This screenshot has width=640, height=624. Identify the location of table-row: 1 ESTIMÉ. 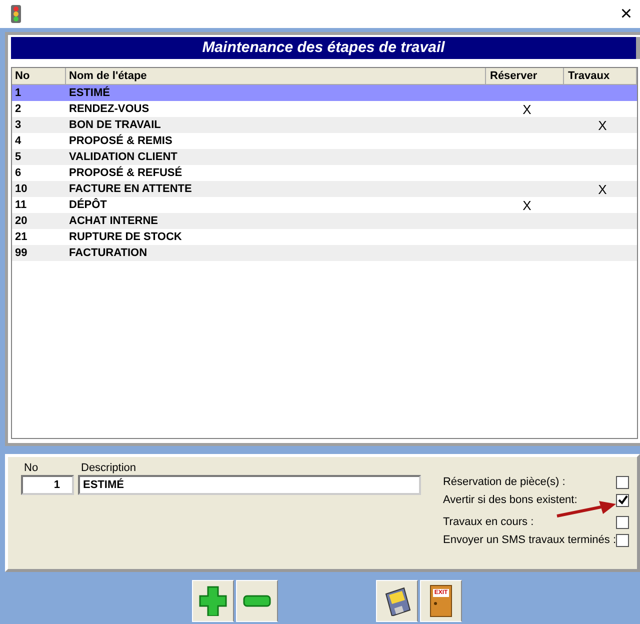
(324, 93).